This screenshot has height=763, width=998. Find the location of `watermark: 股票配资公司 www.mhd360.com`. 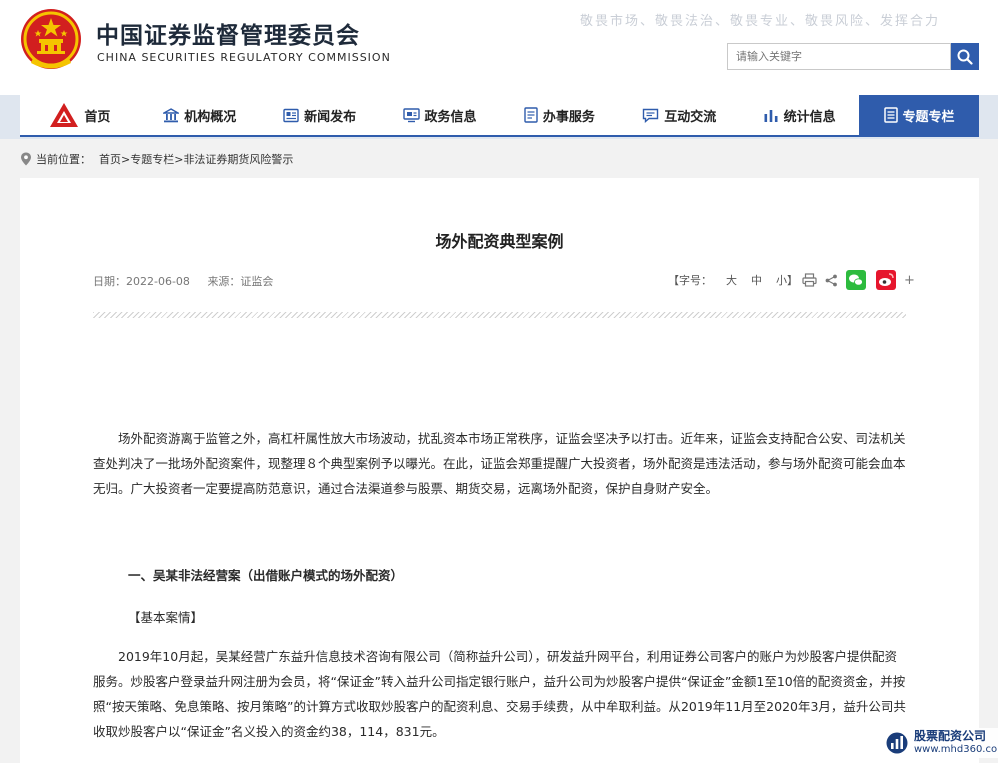

watermark: 股票配资公司 www.mhd360.com is located at coordinates (939, 743).